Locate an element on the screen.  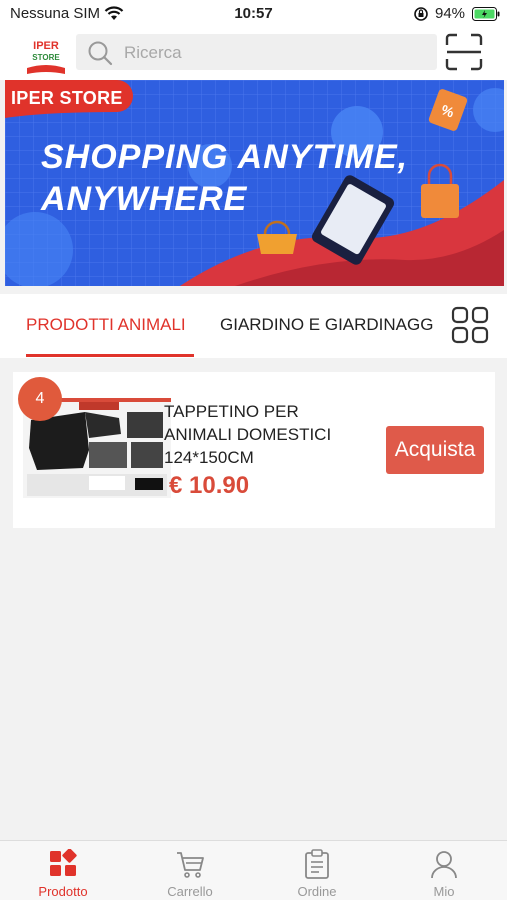
nav-prodotto: Prodotto is located at coordinates (63, 870).